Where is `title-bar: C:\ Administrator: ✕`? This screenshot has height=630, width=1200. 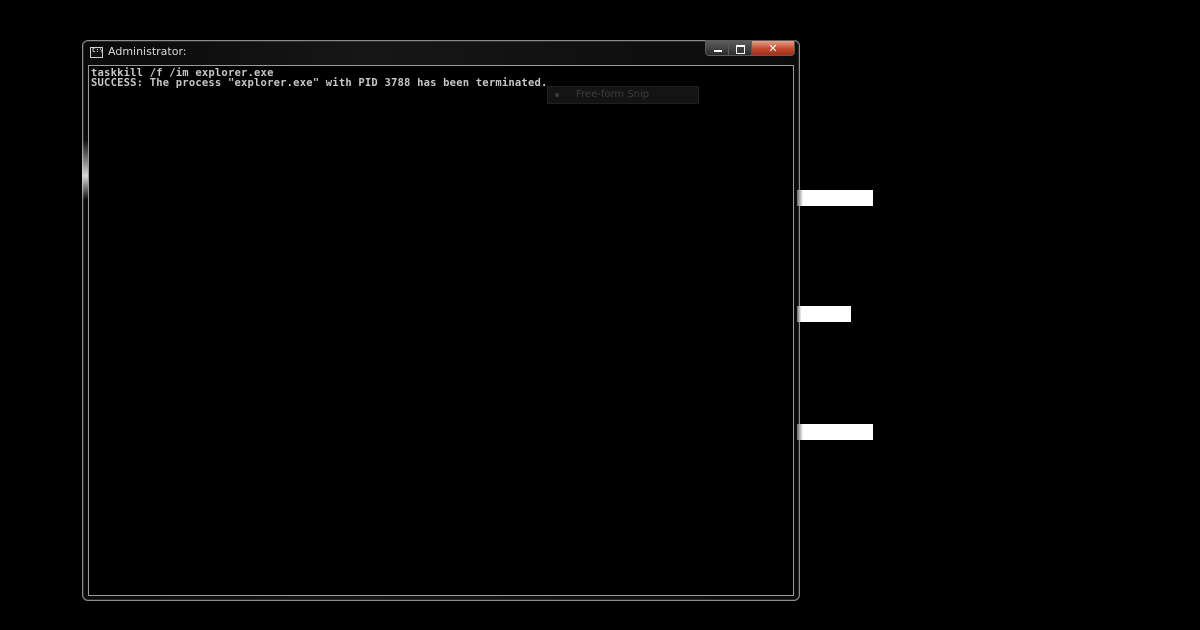
title-bar: C:\ Administrator: ✕ is located at coordinates (441, 52).